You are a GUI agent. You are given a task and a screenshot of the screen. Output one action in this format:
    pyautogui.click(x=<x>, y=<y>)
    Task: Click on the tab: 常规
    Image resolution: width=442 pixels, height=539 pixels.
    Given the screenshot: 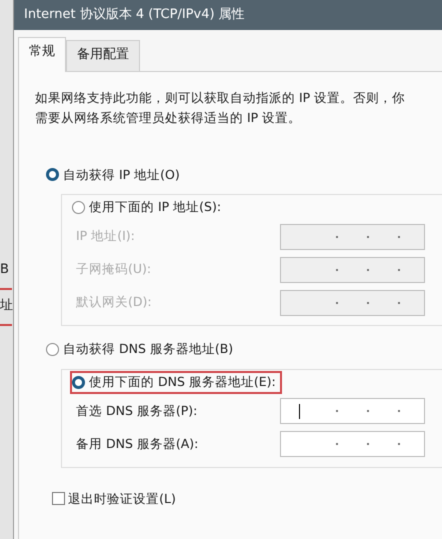 What is the action you would take?
    pyautogui.click(x=42, y=54)
    